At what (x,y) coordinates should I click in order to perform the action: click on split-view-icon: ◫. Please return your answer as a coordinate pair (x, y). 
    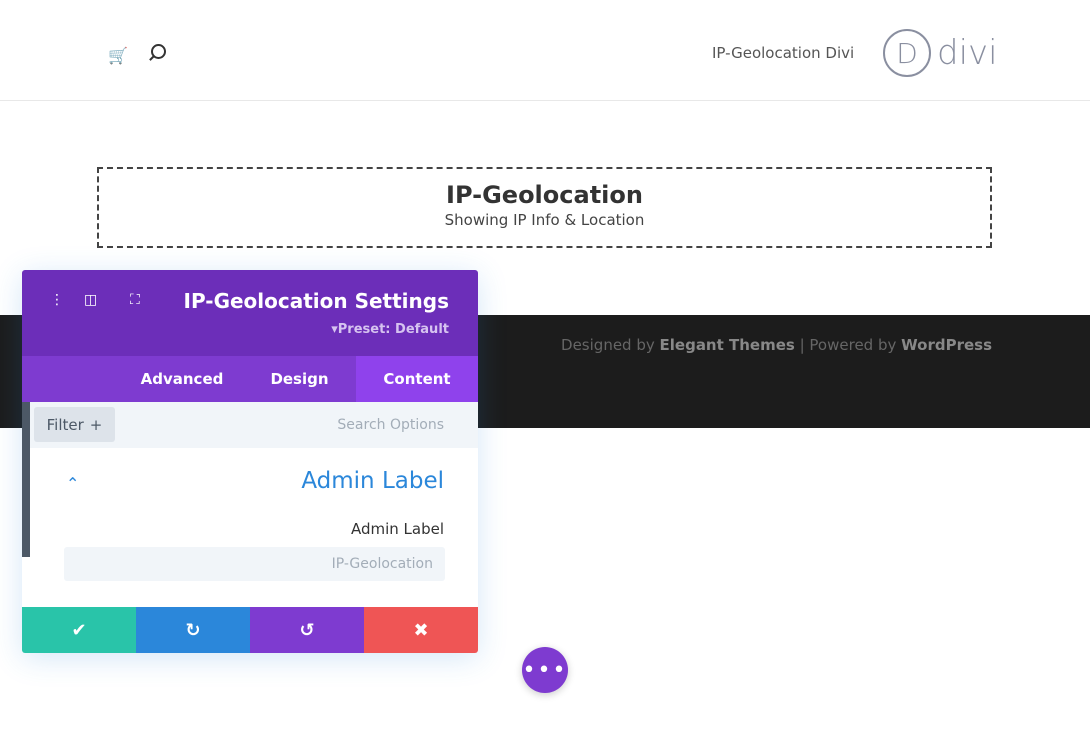
    Looking at the image, I should click on (90, 300).